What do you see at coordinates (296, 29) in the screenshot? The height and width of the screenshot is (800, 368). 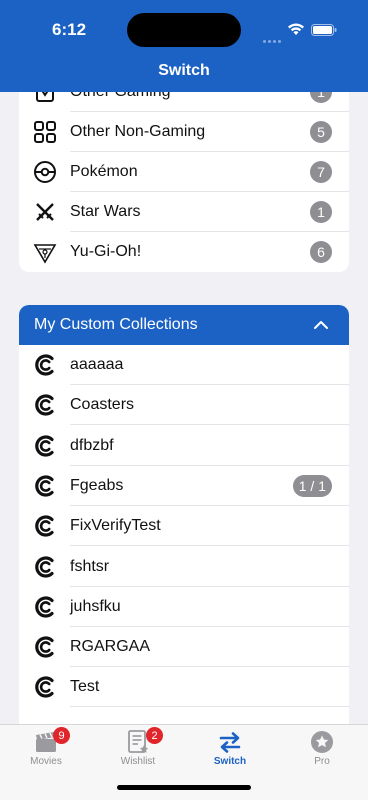 I see `wifi-icon` at bounding box center [296, 29].